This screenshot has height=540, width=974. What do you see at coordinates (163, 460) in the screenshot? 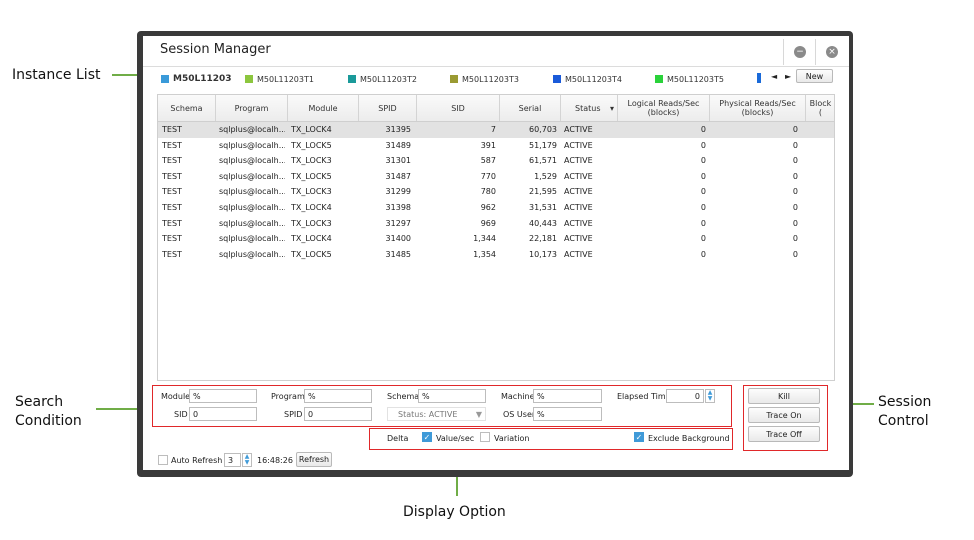
I see `auto-refresh-checkbox` at bounding box center [163, 460].